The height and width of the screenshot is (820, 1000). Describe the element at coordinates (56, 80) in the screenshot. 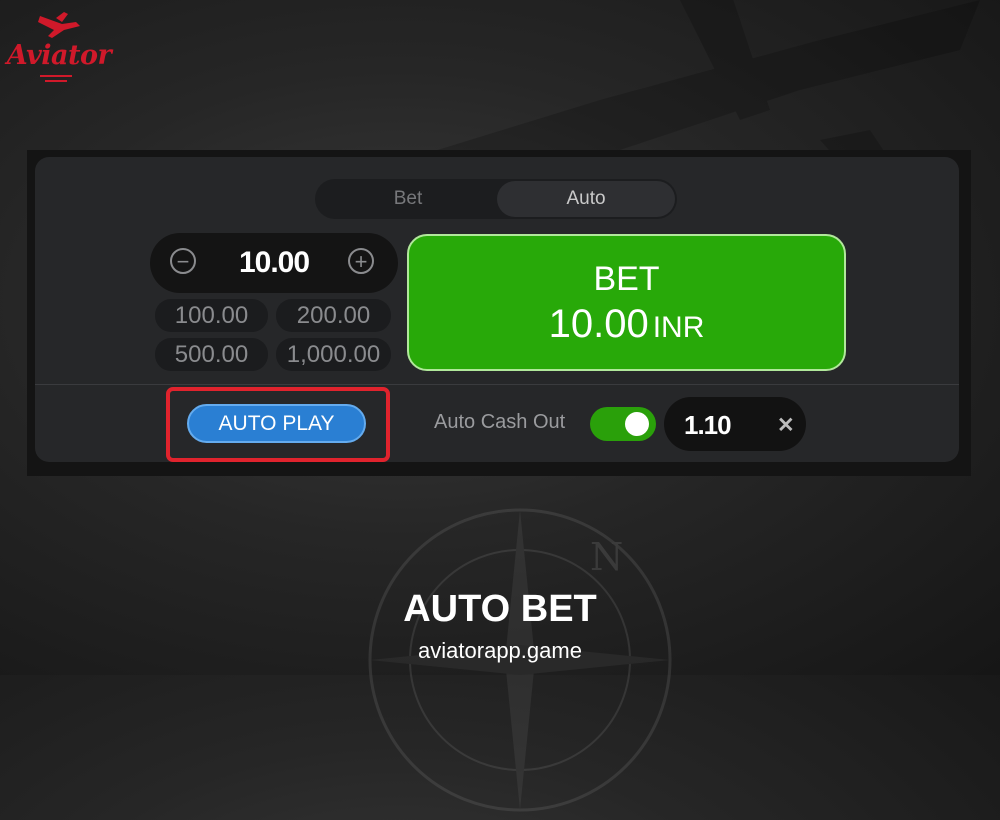

I see `logo-underline` at that location.